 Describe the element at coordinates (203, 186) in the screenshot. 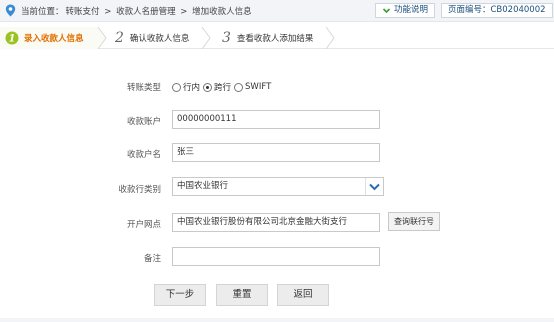

I see `bank-type-selected-value: 中国农业银行` at that location.